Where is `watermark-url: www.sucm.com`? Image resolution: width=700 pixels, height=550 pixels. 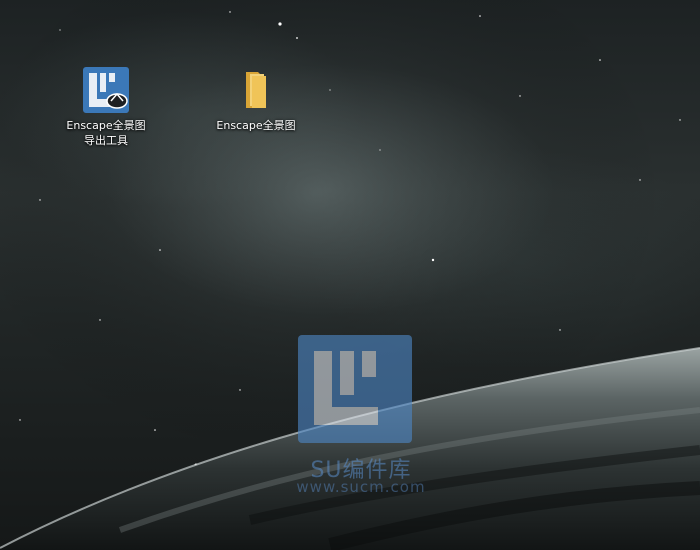
watermark-url: www.sucm.com is located at coordinates (361, 487).